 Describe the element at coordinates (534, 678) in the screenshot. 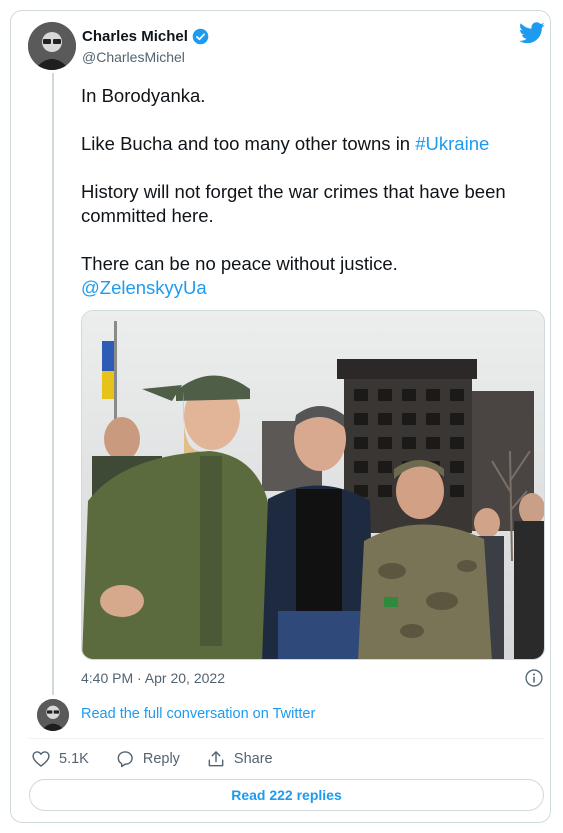

I see `info-icon` at that location.